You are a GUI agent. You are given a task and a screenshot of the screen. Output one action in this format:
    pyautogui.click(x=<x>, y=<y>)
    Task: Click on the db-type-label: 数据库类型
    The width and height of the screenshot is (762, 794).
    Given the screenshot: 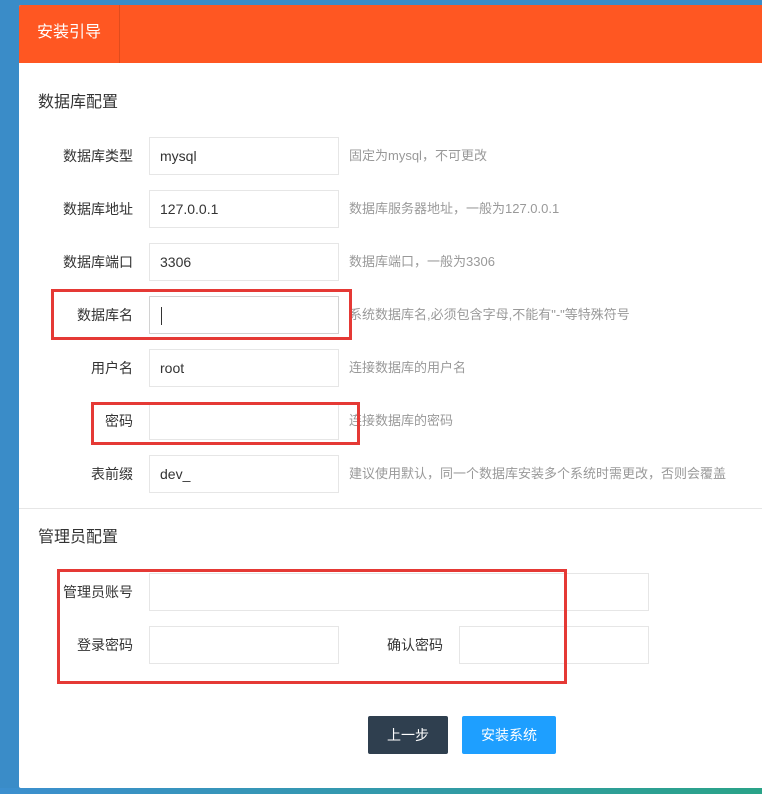 What is the action you would take?
    pyautogui.click(x=98, y=156)
    